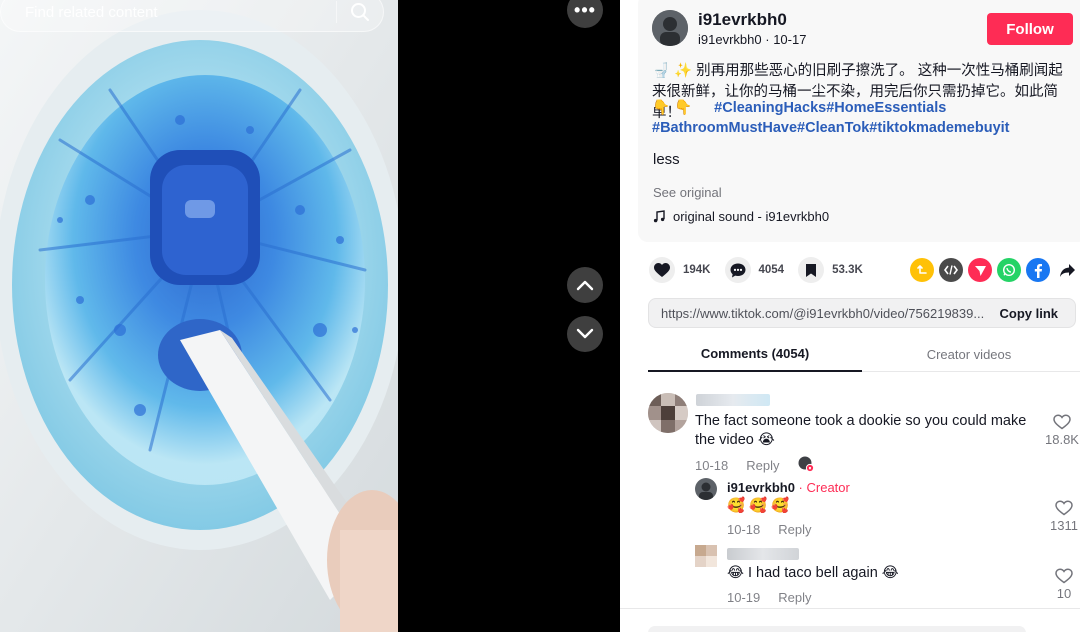 The image size is (1080, 632). I want to click on chevron-down-icon, so click(585, 333).